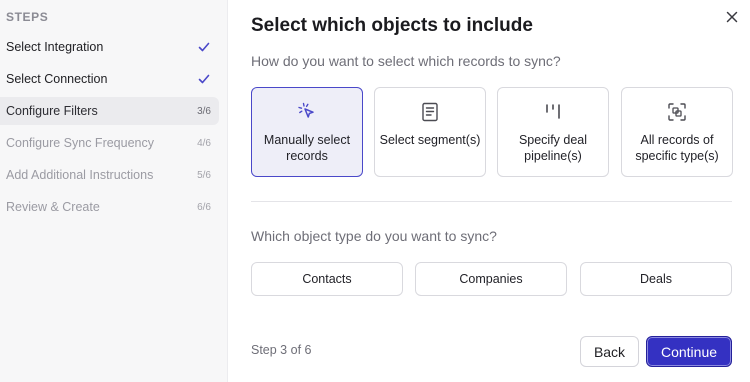 Image resolution: width=750 pixels, height=382 pixels. I want to click on page-title: Select which objects to include, so click(392, 25).